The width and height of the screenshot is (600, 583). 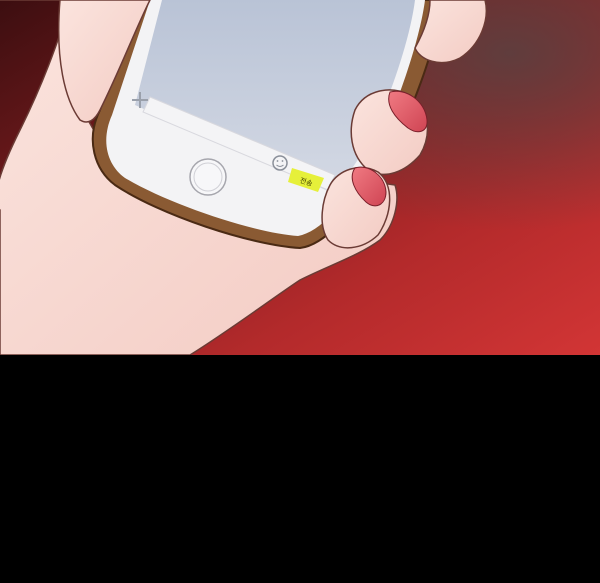 I want to click on home-button, so click(x=208, y=177).